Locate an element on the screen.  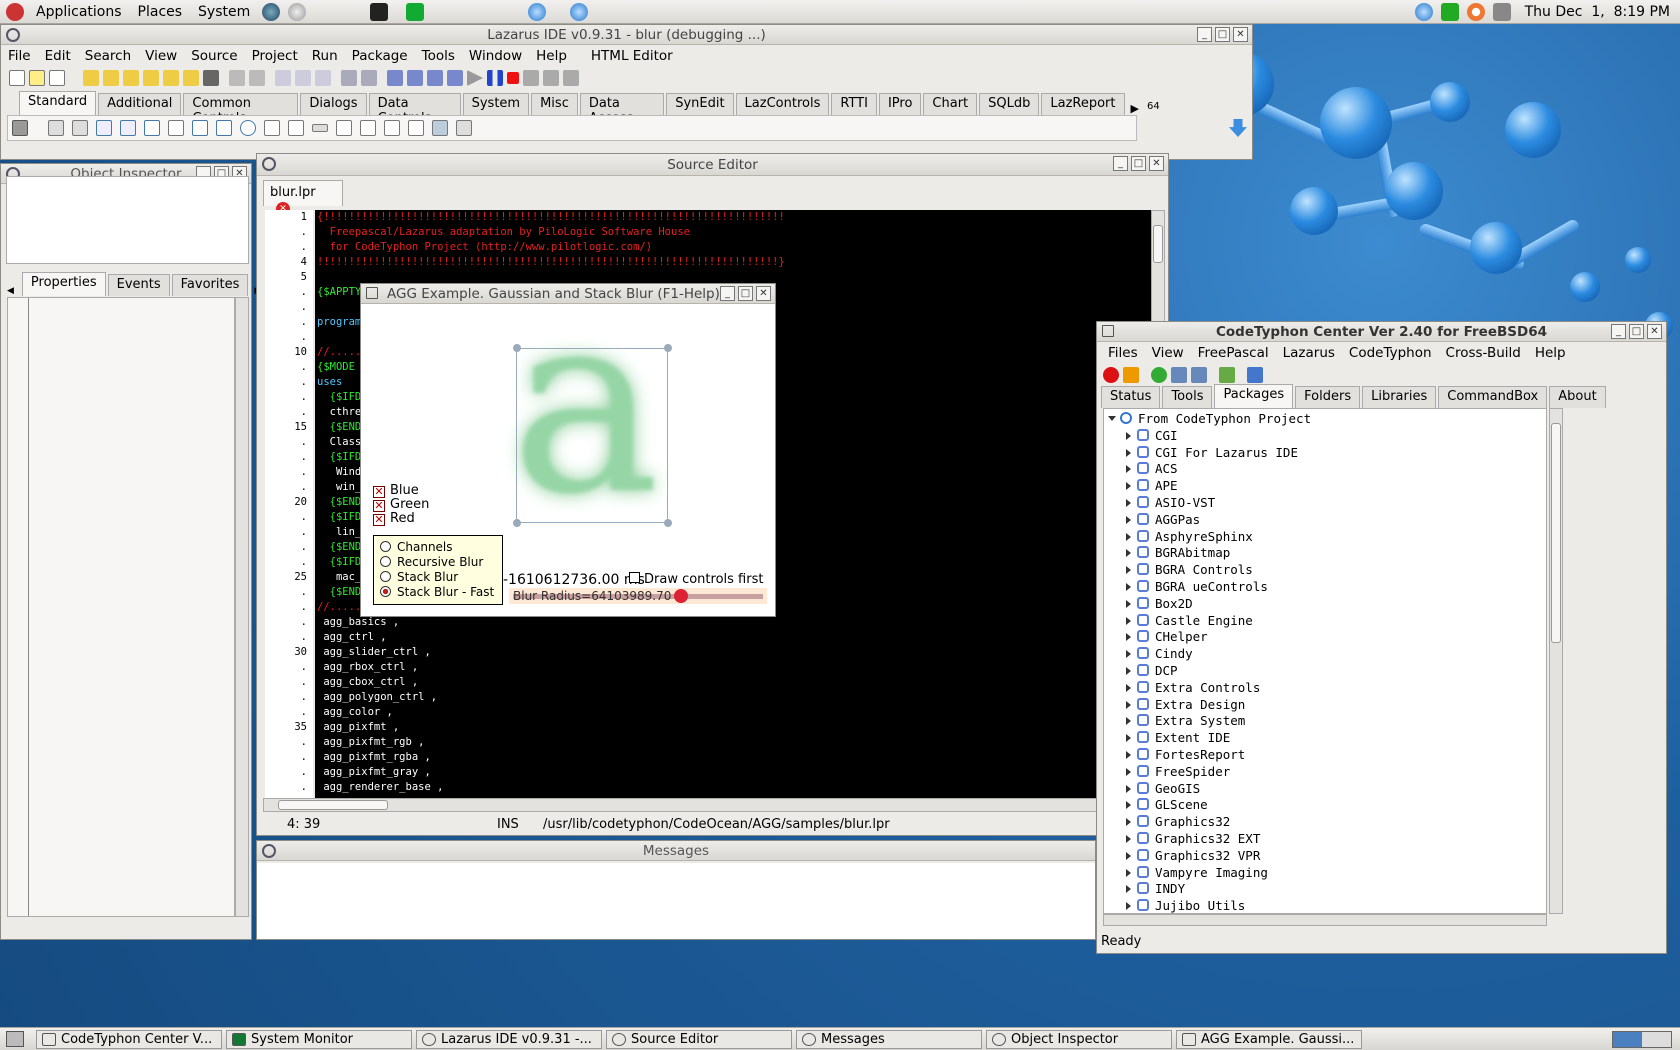
palette-tab-chart: Chart is located at coordinates (950, 104).